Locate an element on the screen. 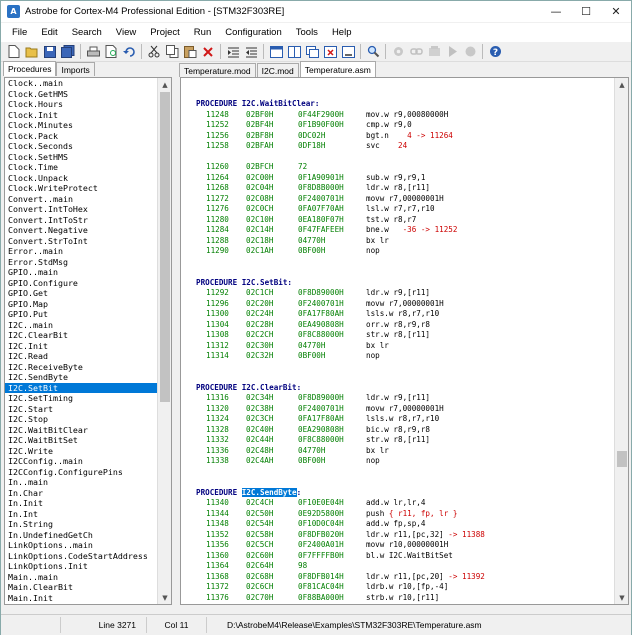 This screenshot has width=632, height=635. procedure-item: Convert.IntToStr is located at coordinates (82, 220).